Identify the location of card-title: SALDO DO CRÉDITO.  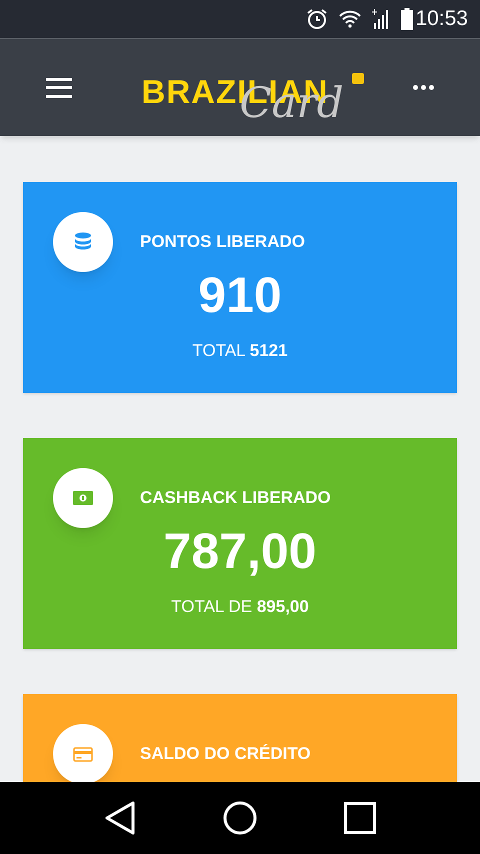
(225, 754).